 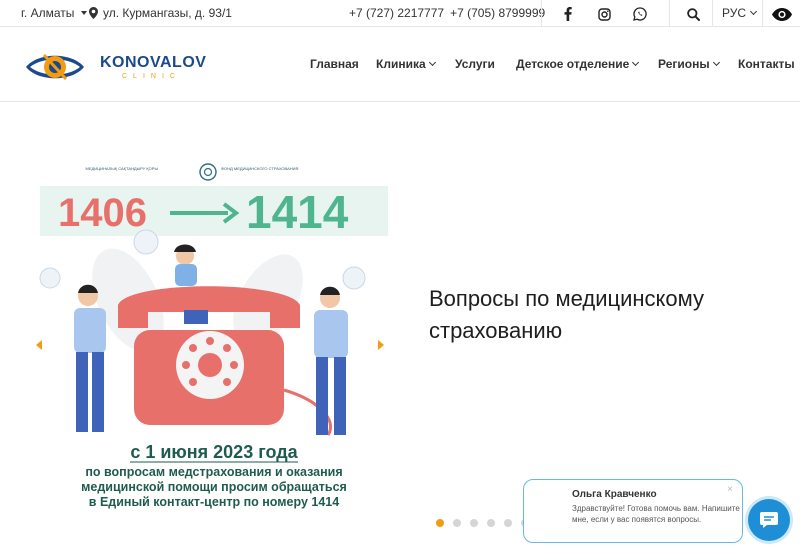 What do you see at coordinates (693, 14) in the screenshot?
I see `search-icon` at bounding box center [693, 14].